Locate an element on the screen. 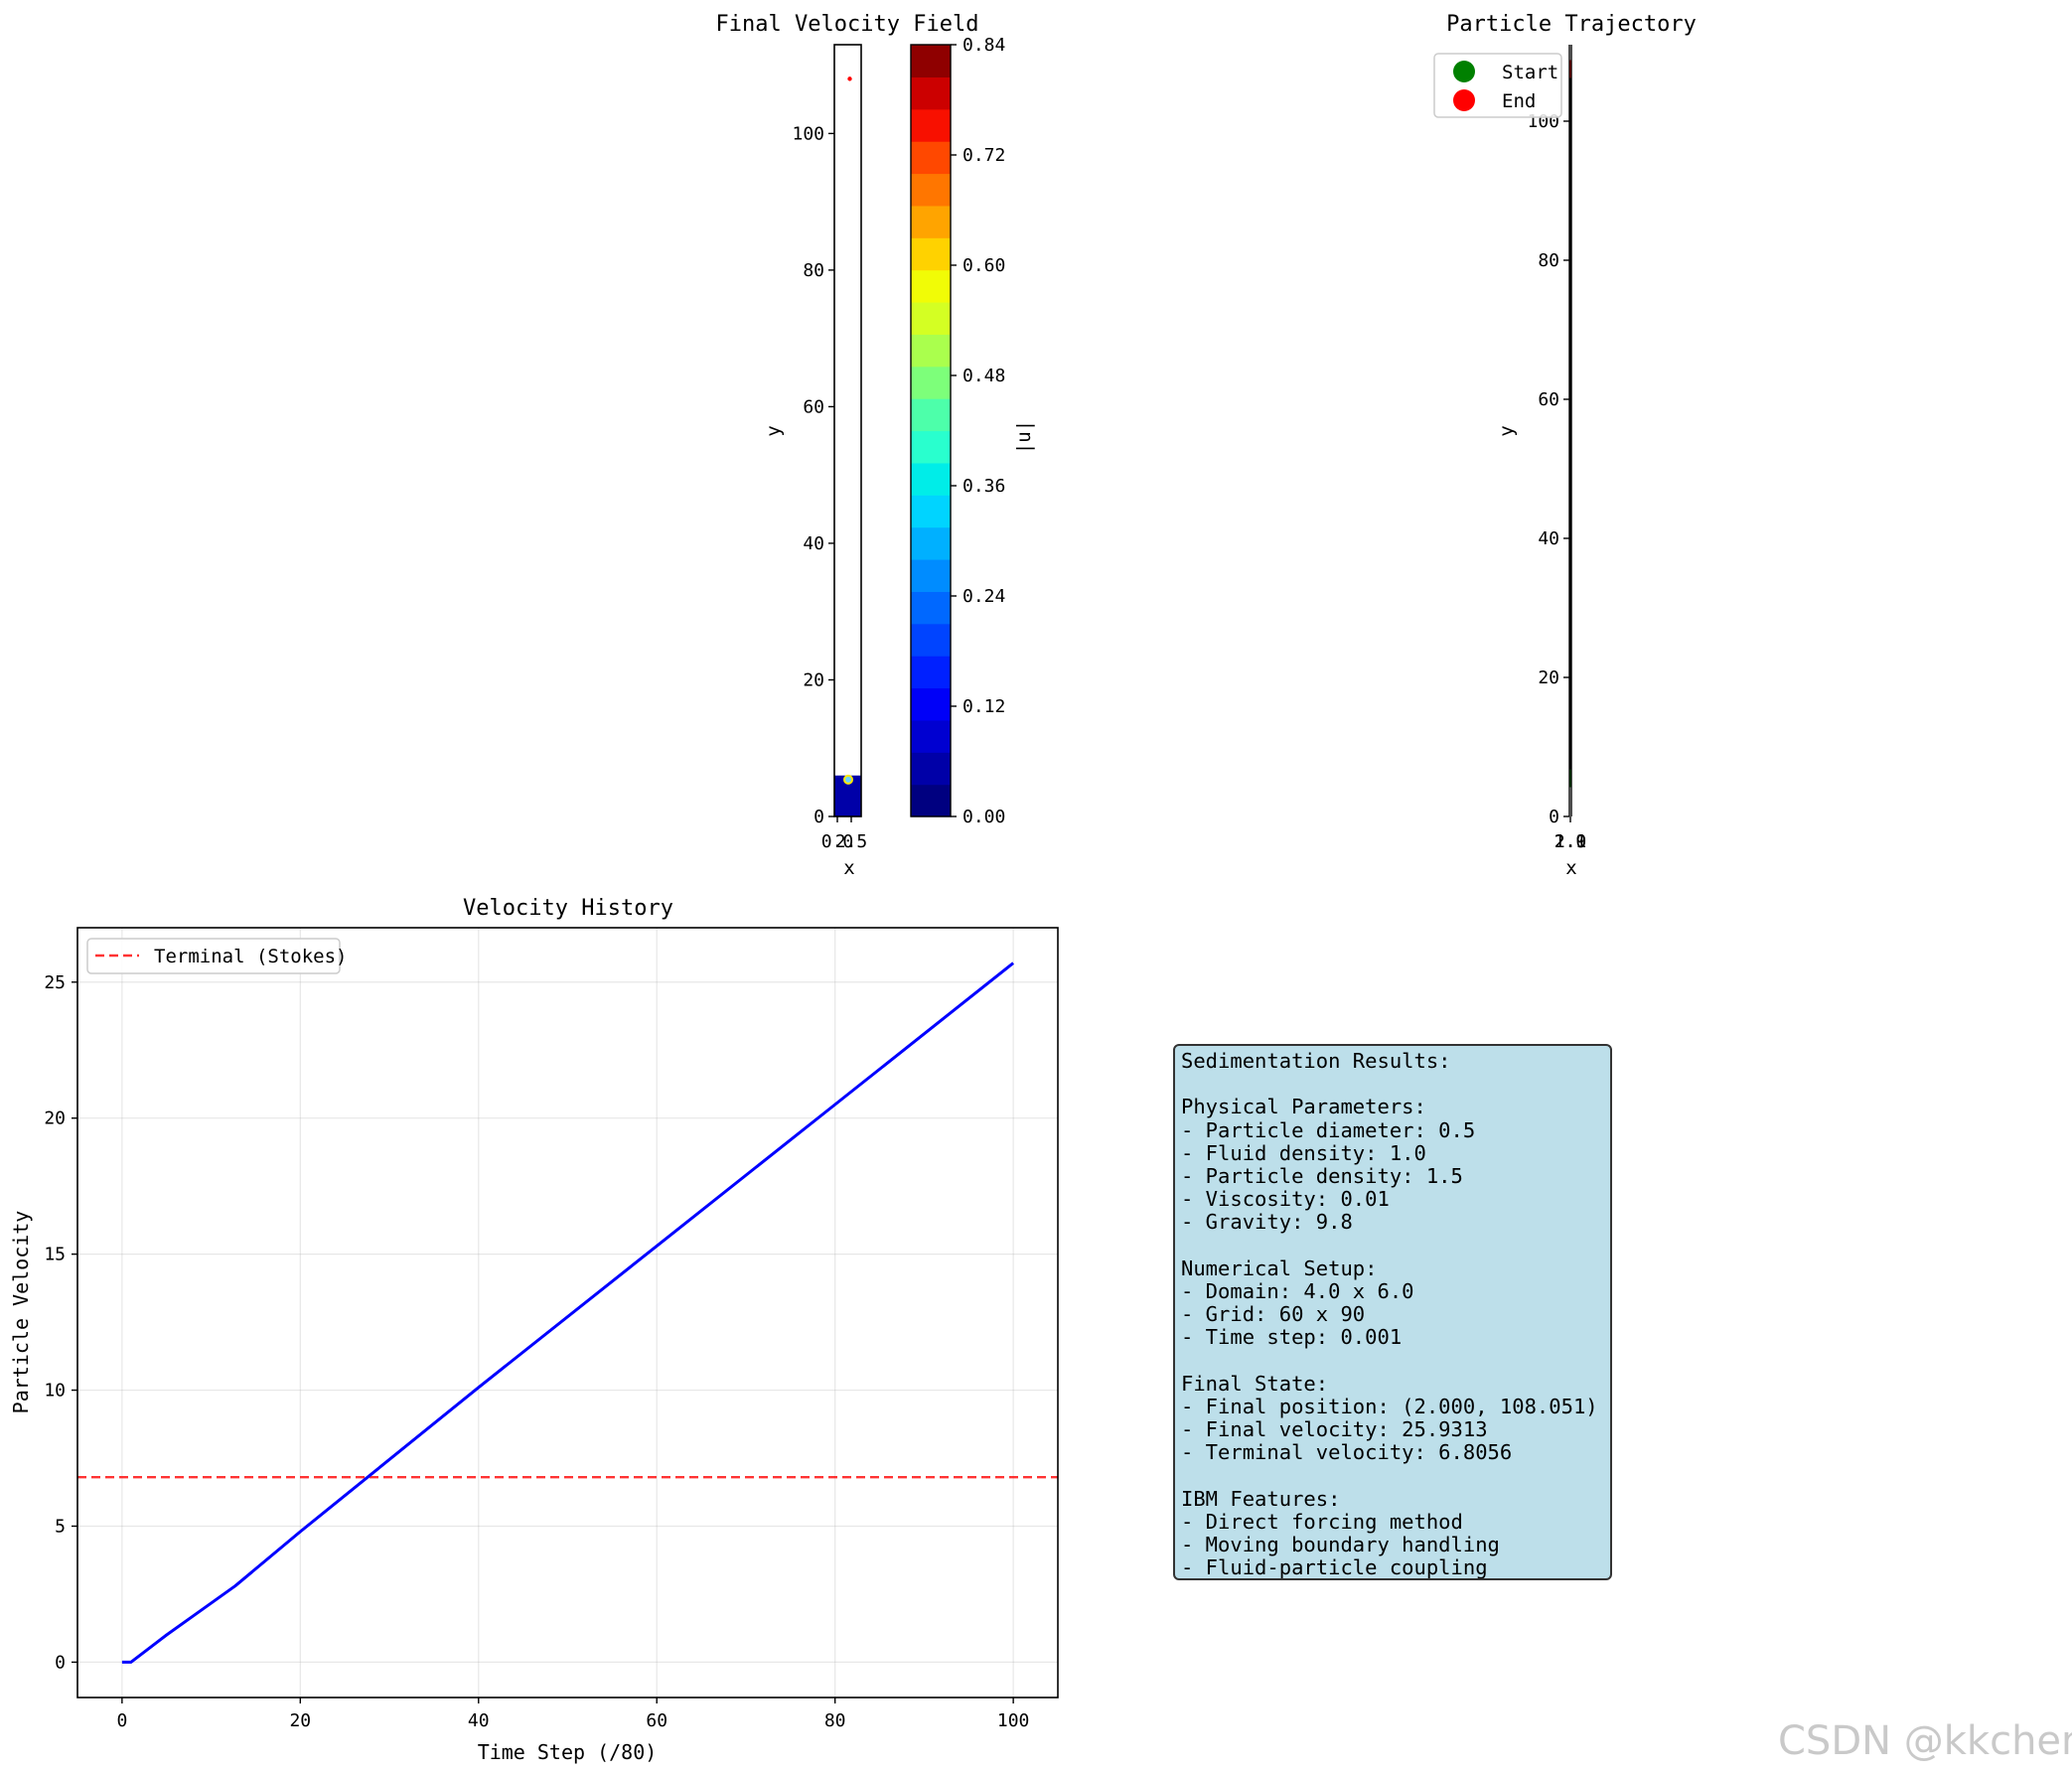 Image resolution: width=2072 pixels, height=1773 pixels. velocity-field-x-ticks: 0.02.5 is located at coordinates (845, 834).